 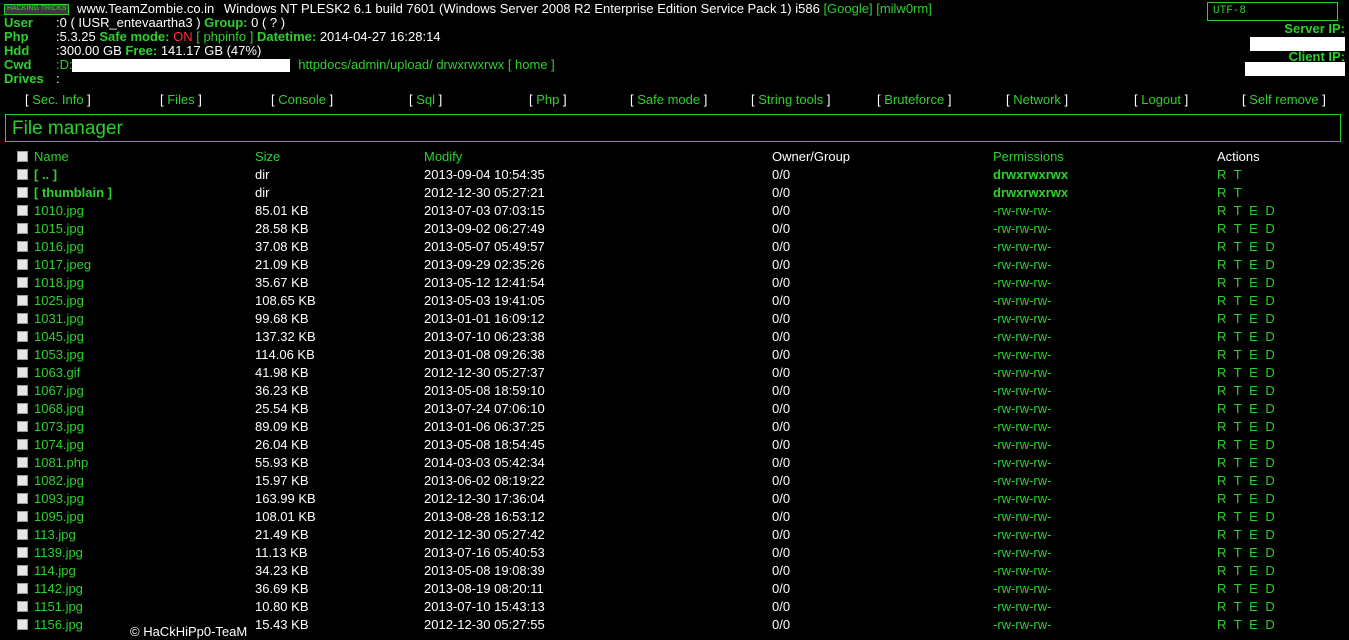 What do you see at coordinates (59, 499) in the screenshot?
I see `file-name-link: 1093.jpg` at bounding box center [59, 499].